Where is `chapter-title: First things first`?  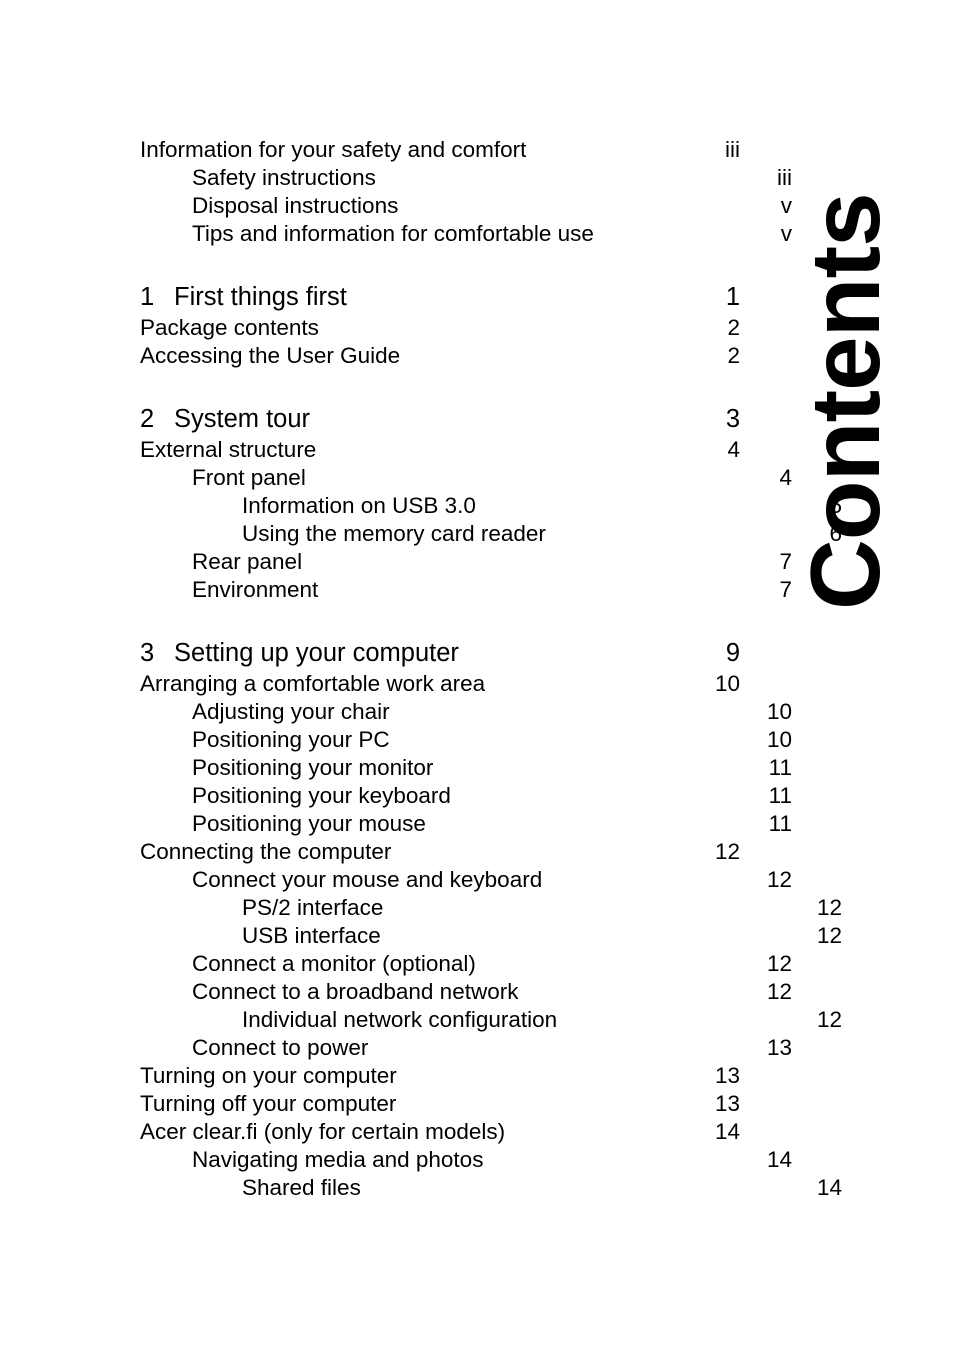
chapter-title: First things first is located at coordinates (260, 297).